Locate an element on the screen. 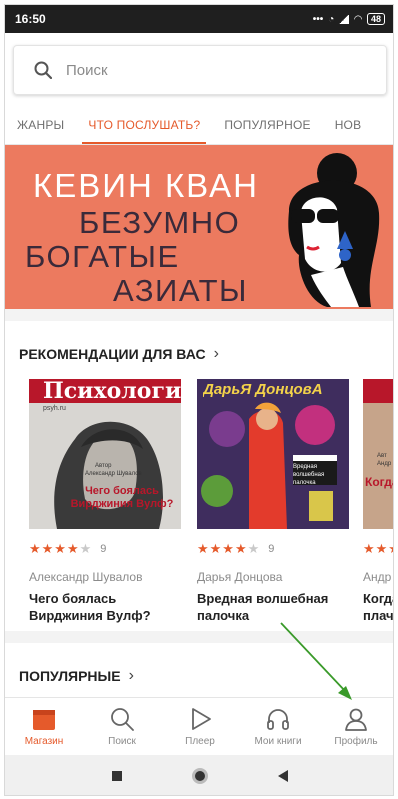  popular-header: ПОПУЛЯРНЫЕ › is located at coordinates (76, 676).